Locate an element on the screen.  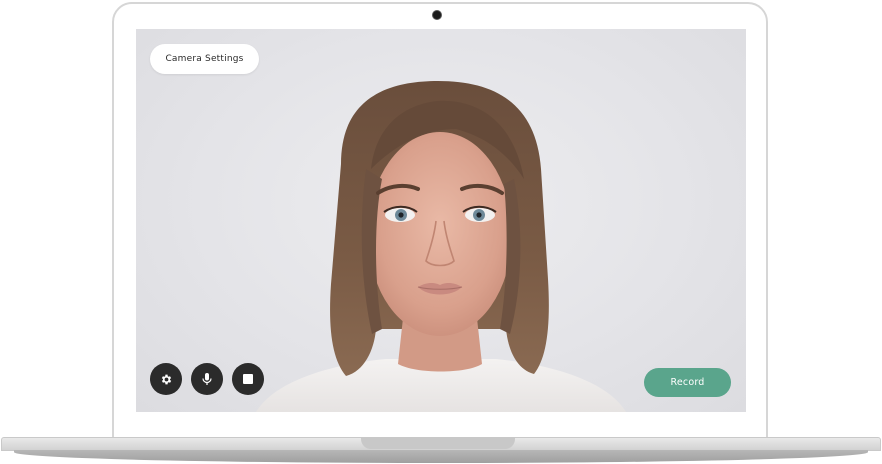
camera-settings-button: Camera Settings is located at coordinates (204, 59).